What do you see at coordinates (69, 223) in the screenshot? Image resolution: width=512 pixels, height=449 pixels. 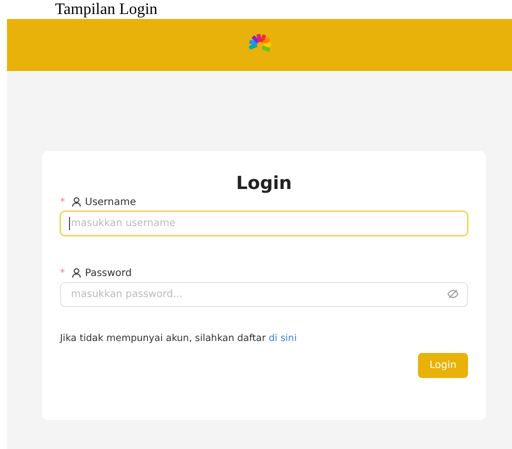 I see `text-cursor` at bounding box center [69, 223].